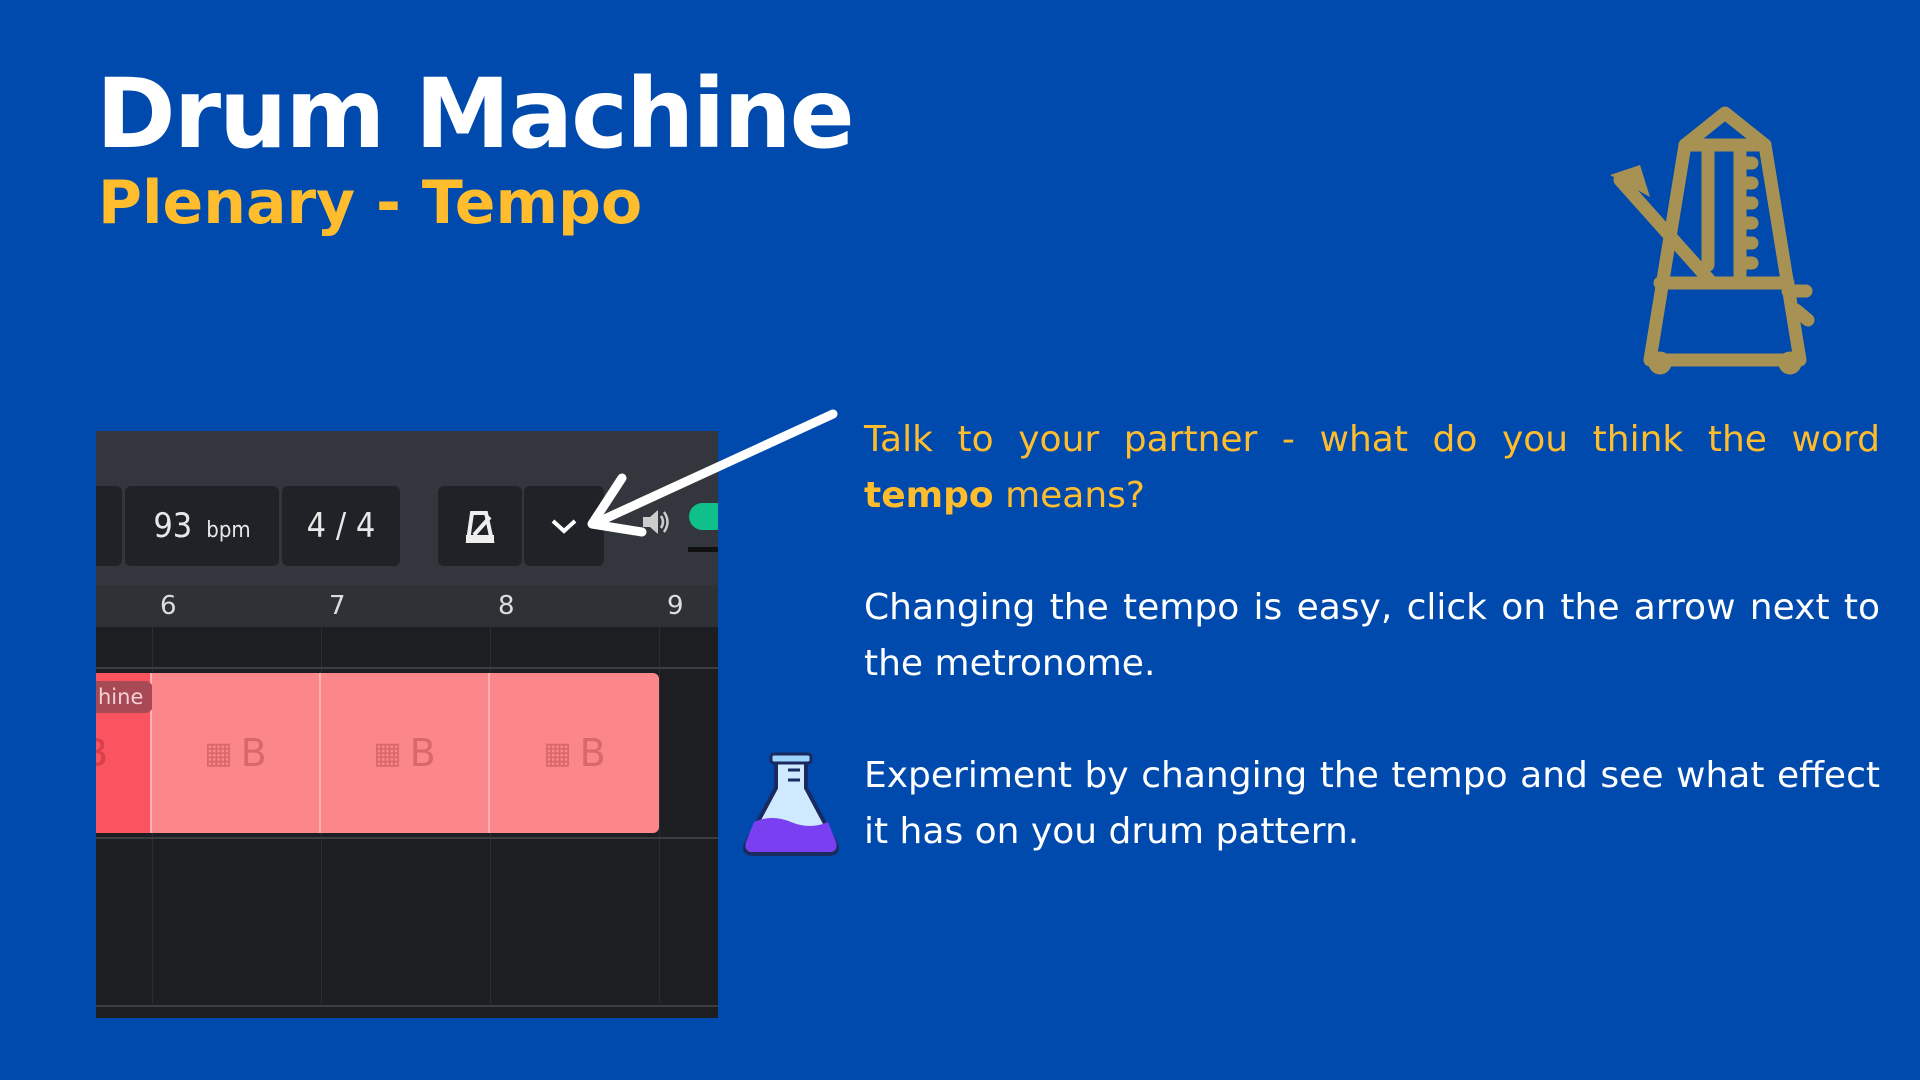  Describe the element at coordinates (675, 606) in the screenshot. I see `ruler-mark: 9` at that location.